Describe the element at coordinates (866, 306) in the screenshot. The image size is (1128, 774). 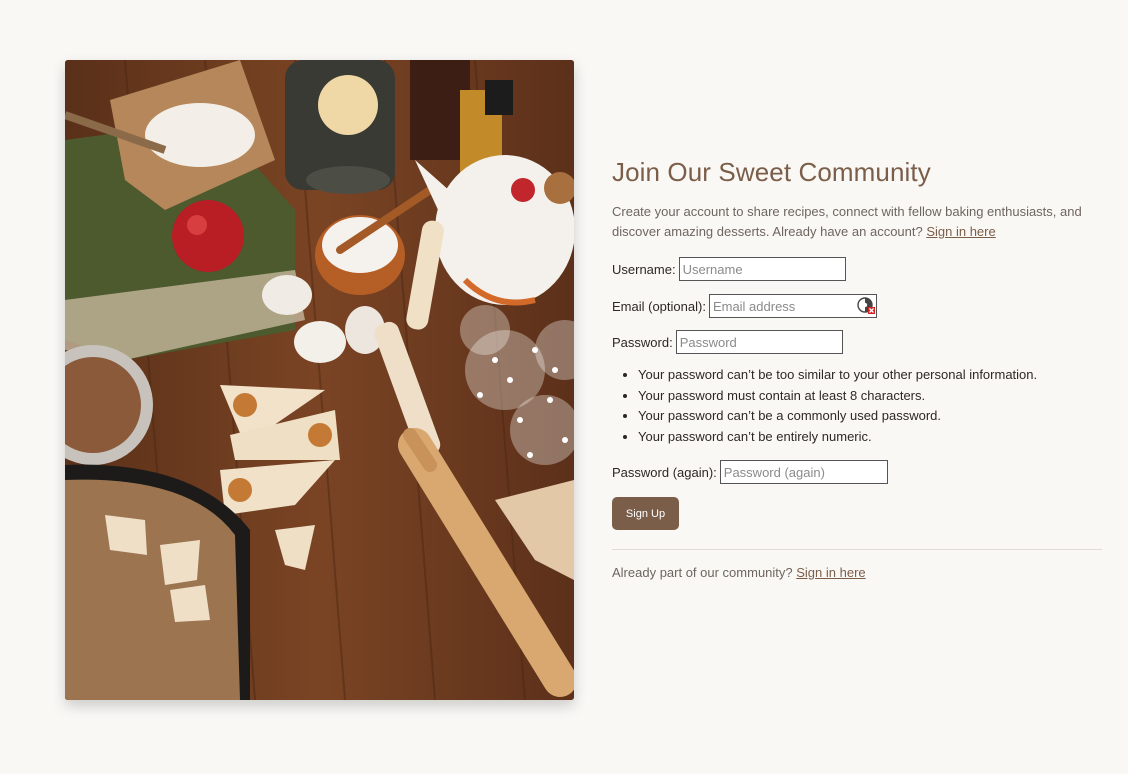
I see `password-manager-icon` at that location.